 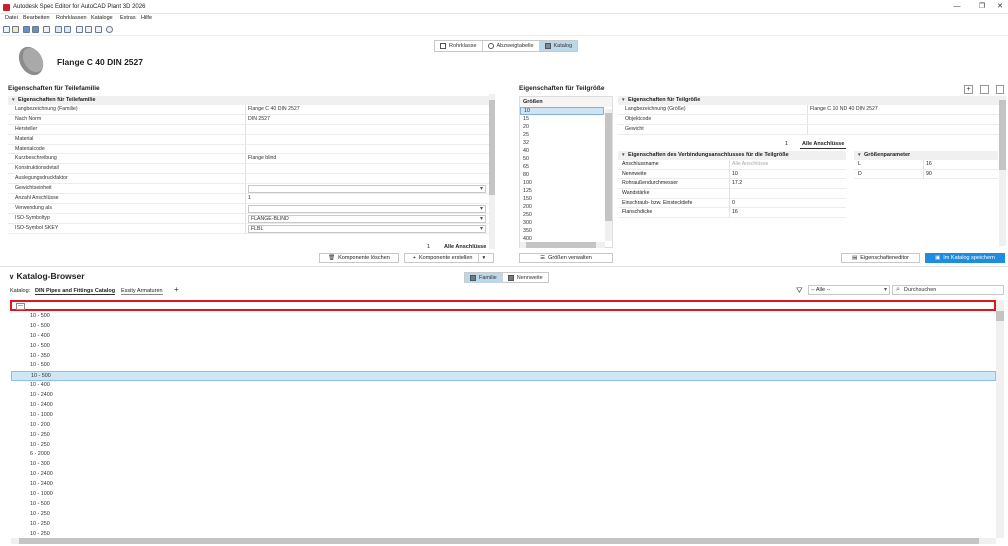 I want to click on property-value-text: Flange blind, so click(x=368, y=158).